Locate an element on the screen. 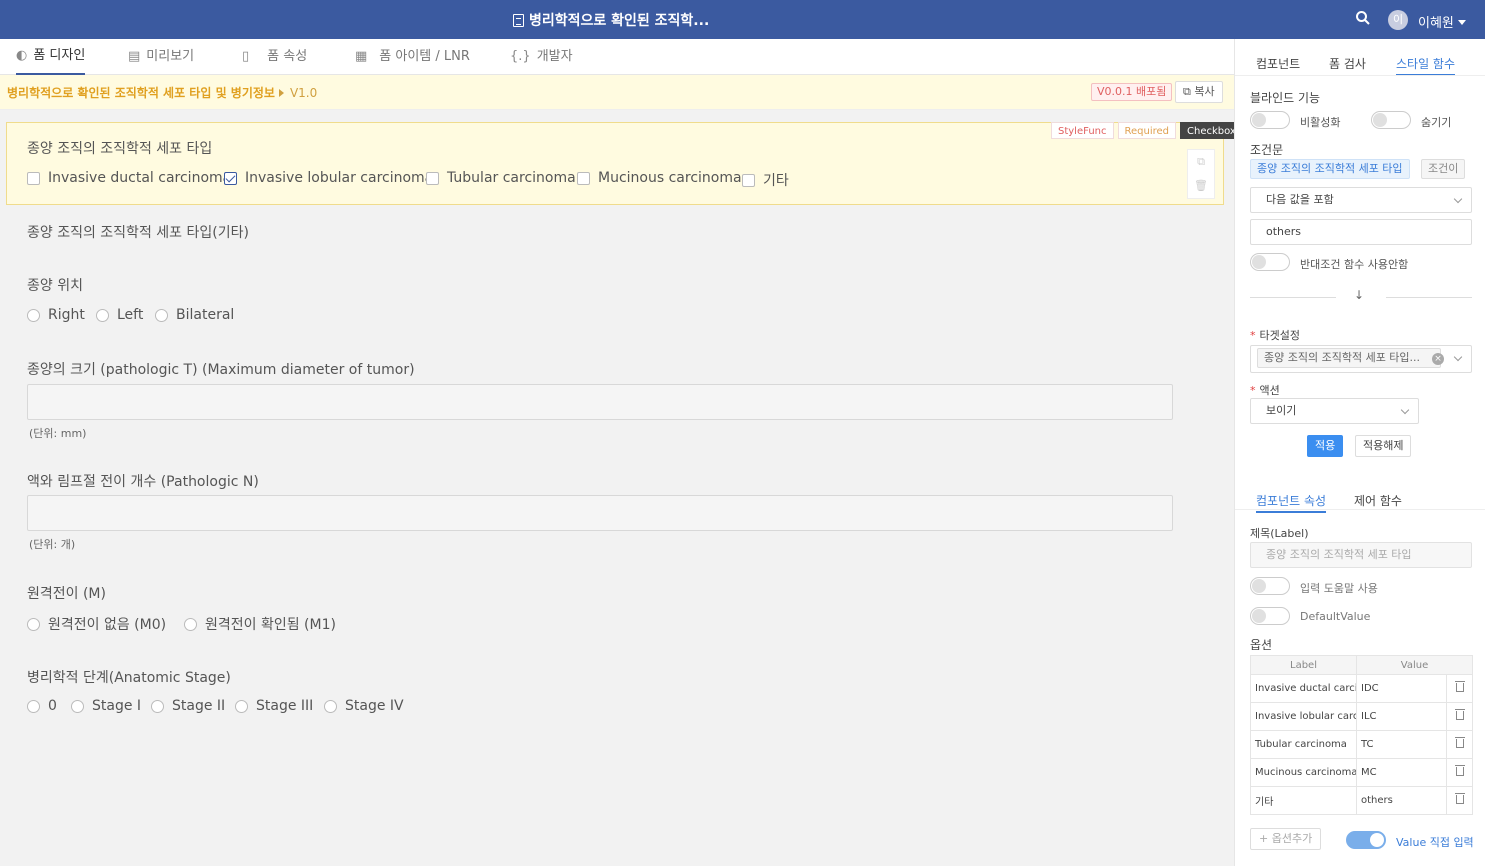 The height and width of the screenshot is (866, 1485). option-label-cell: Mucinous carcinoma is located at coordinates (1303, 772).